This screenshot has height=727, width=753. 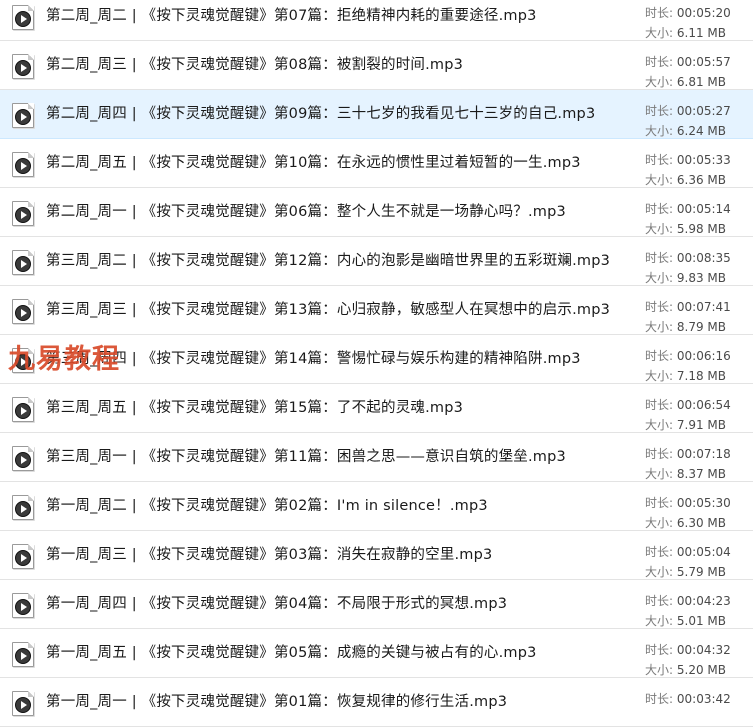 What do you see at coordinates (701, 670) in the screenshot?
I see `size-value: 5.20 MB` at bounding box center [701, 670].